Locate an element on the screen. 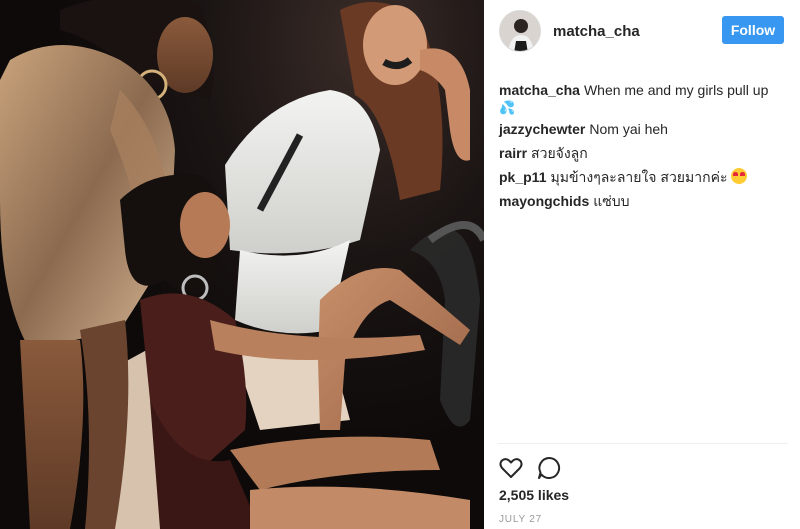 This screenshot has height=529, width=800. heart-icon is located at coordinates (511, 468).